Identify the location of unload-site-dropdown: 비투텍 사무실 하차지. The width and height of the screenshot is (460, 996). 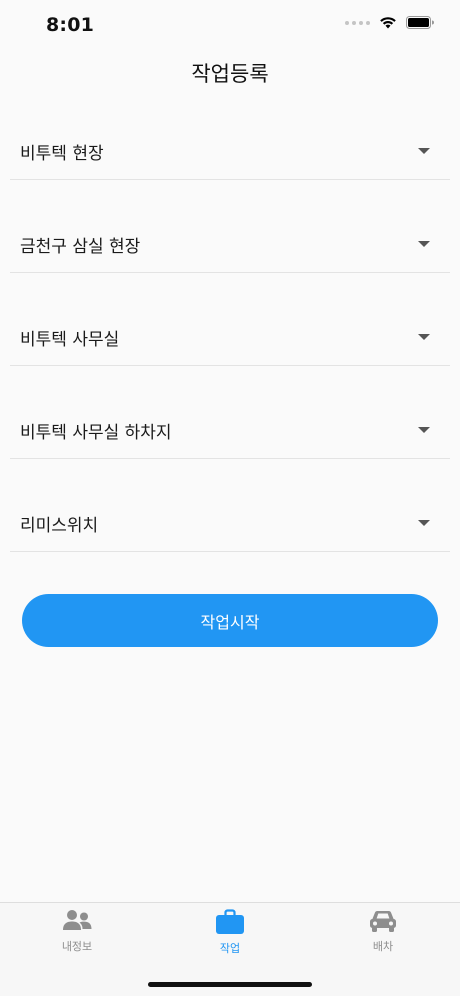
(230, 421).